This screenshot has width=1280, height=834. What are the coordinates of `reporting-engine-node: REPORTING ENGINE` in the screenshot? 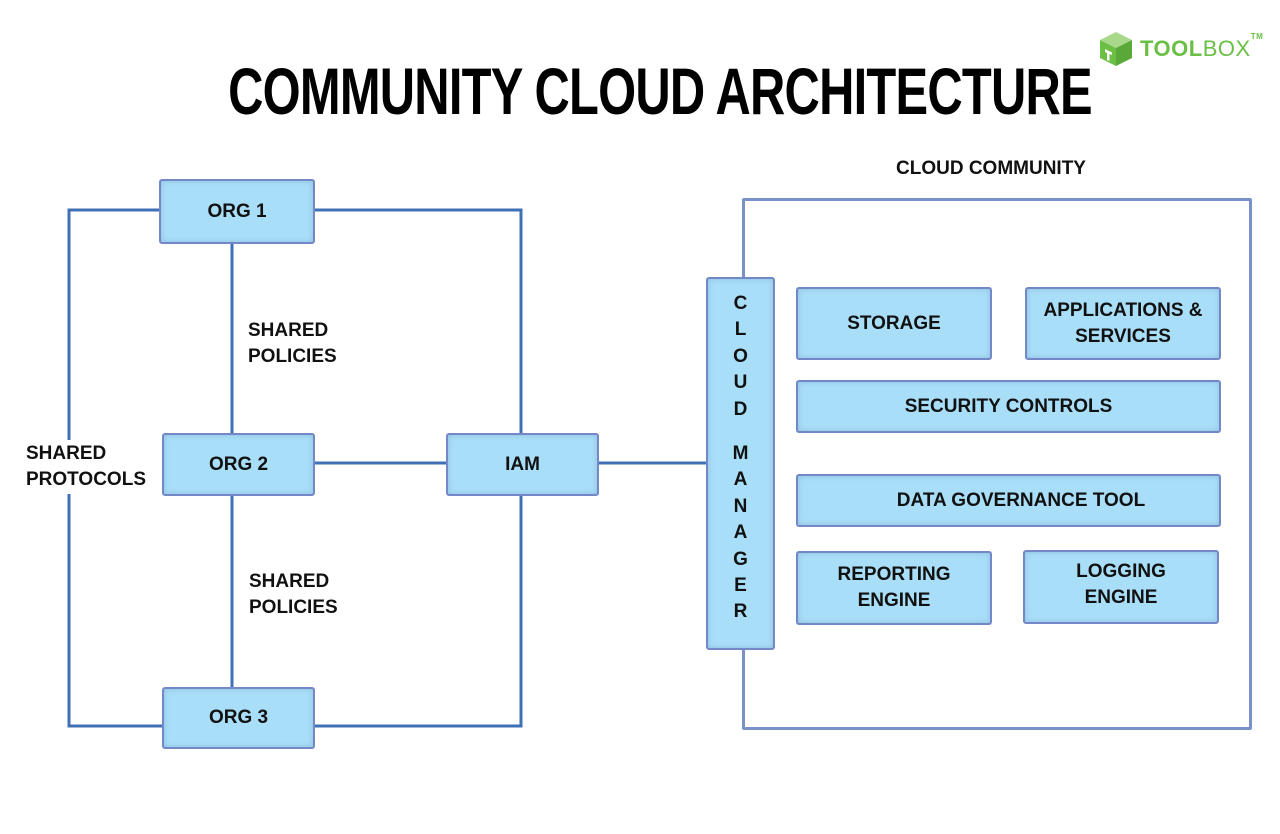 It's located at (894, 588).